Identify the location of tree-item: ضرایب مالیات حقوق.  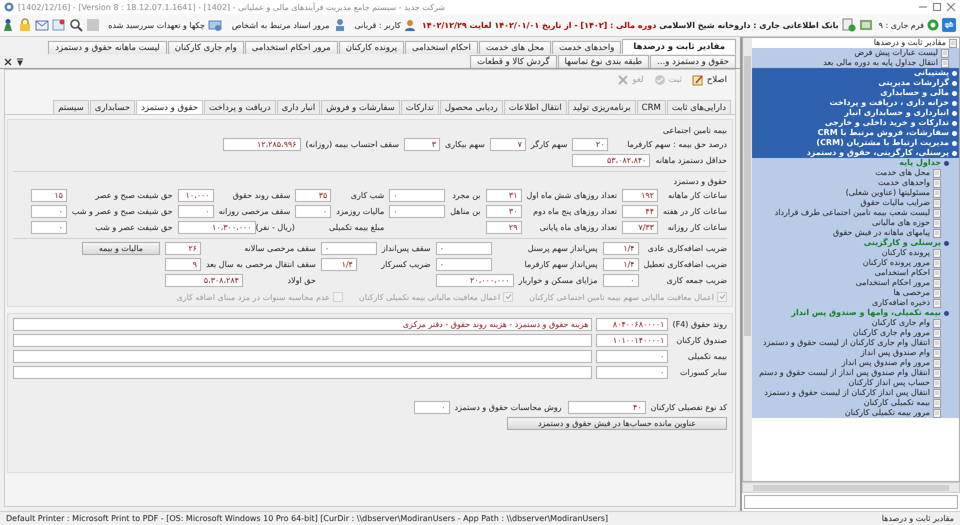
(895, 203).